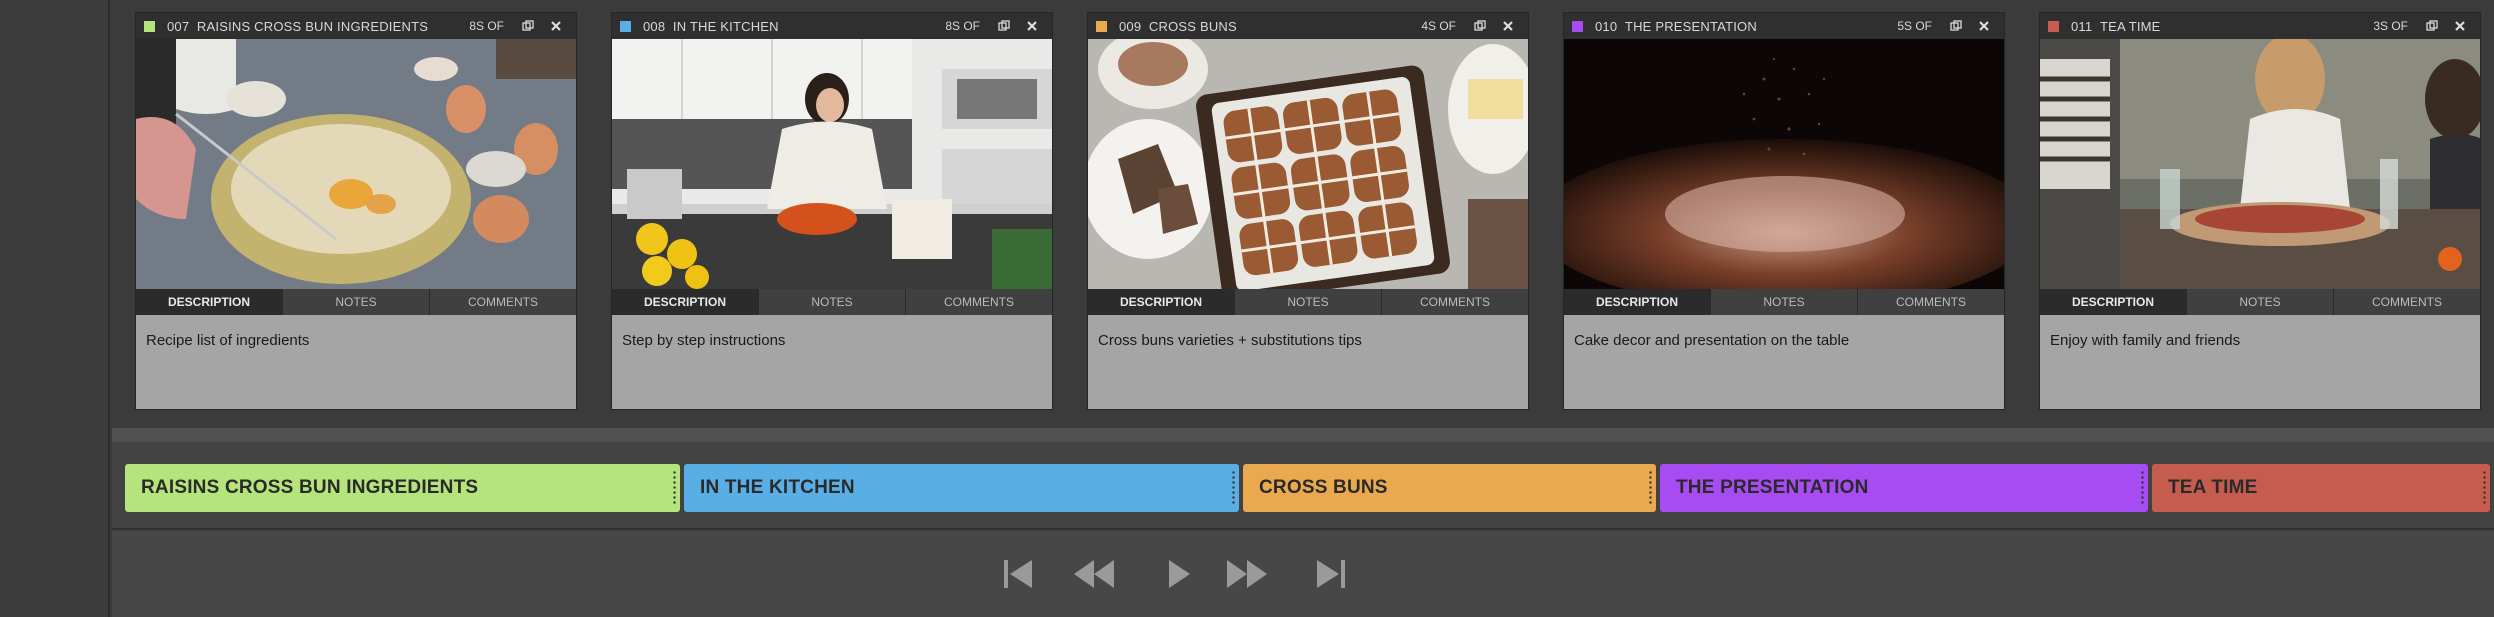 This screenshot has width=2494, height=617. Describe the element at coordinates (2260, 362) in the screenshot. I see `card-description: Enjoy with family and friends` at that location.